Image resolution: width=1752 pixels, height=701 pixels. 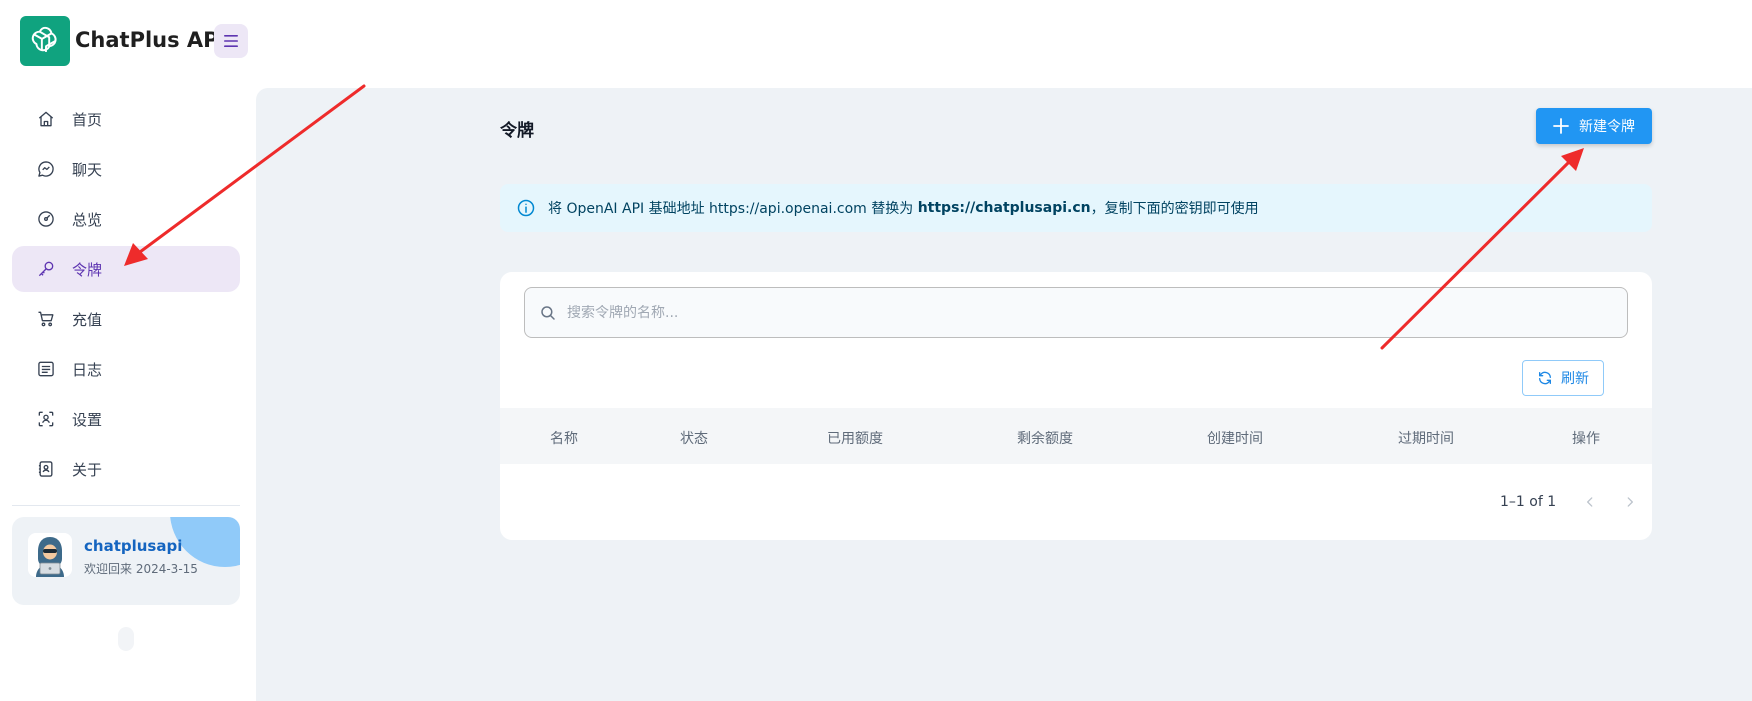 I want to click on sidebar-item-label: 日志, so click(x=87, y=369).